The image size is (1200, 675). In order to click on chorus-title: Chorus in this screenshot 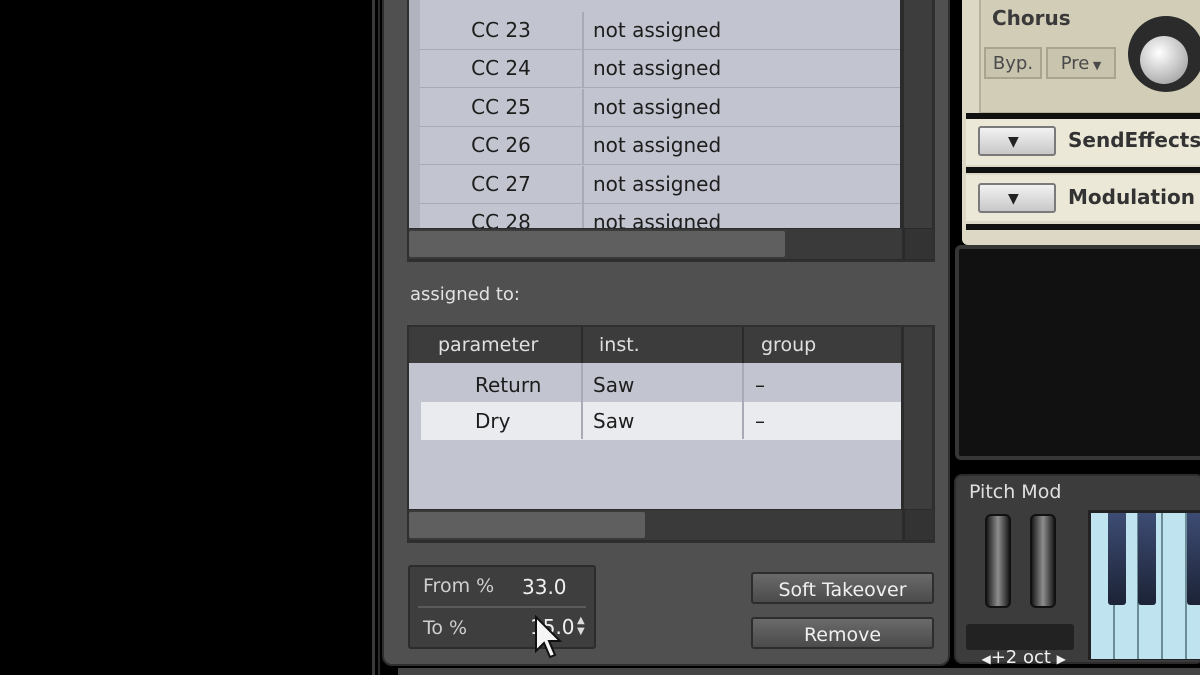, I will do `click(1031, 18)`.